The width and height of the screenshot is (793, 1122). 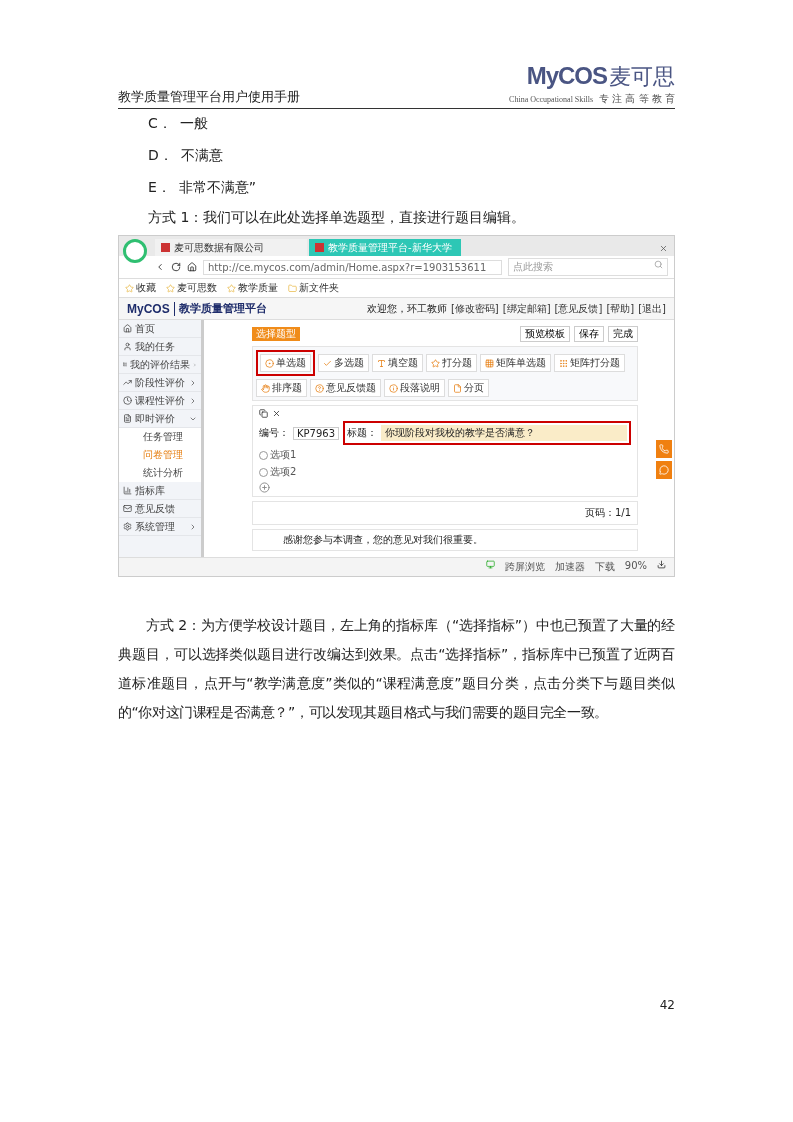 What do you see at coordinates (545, 334) in the screenshot?
I see `toolbar-button: 预览模板` at bounding box center [545, 334].